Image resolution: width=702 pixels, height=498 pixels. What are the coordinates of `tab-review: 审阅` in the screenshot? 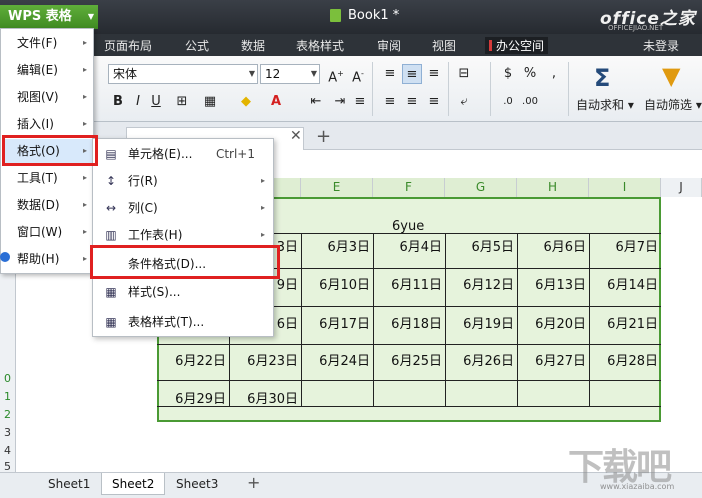 It's located at (389, 45).